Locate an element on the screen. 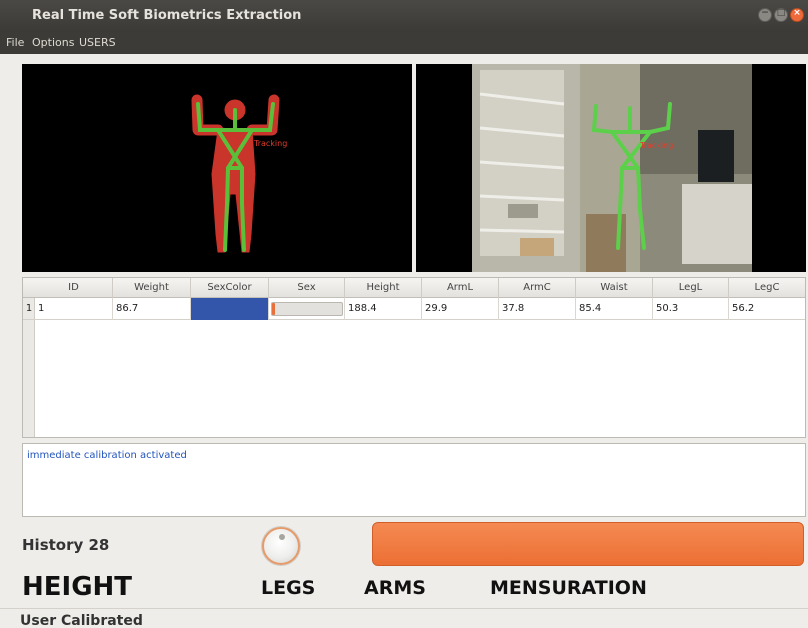  close-button: × is located at coordinates (797, 15).